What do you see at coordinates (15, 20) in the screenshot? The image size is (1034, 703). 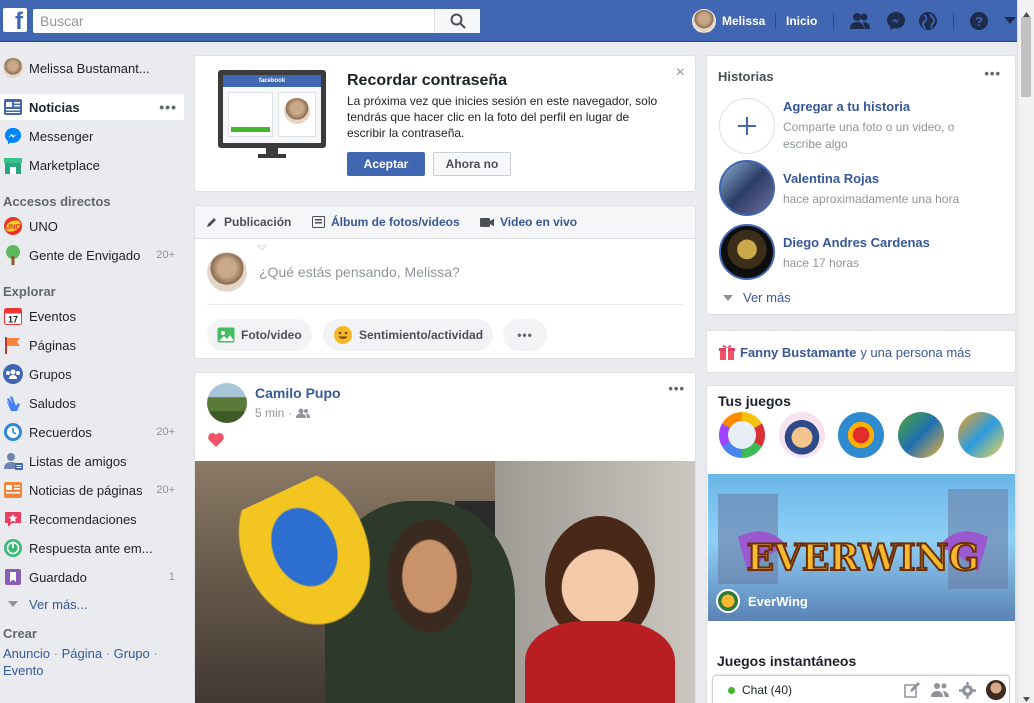 I see `facebook-logo: f` at bounding box center [15, 20].